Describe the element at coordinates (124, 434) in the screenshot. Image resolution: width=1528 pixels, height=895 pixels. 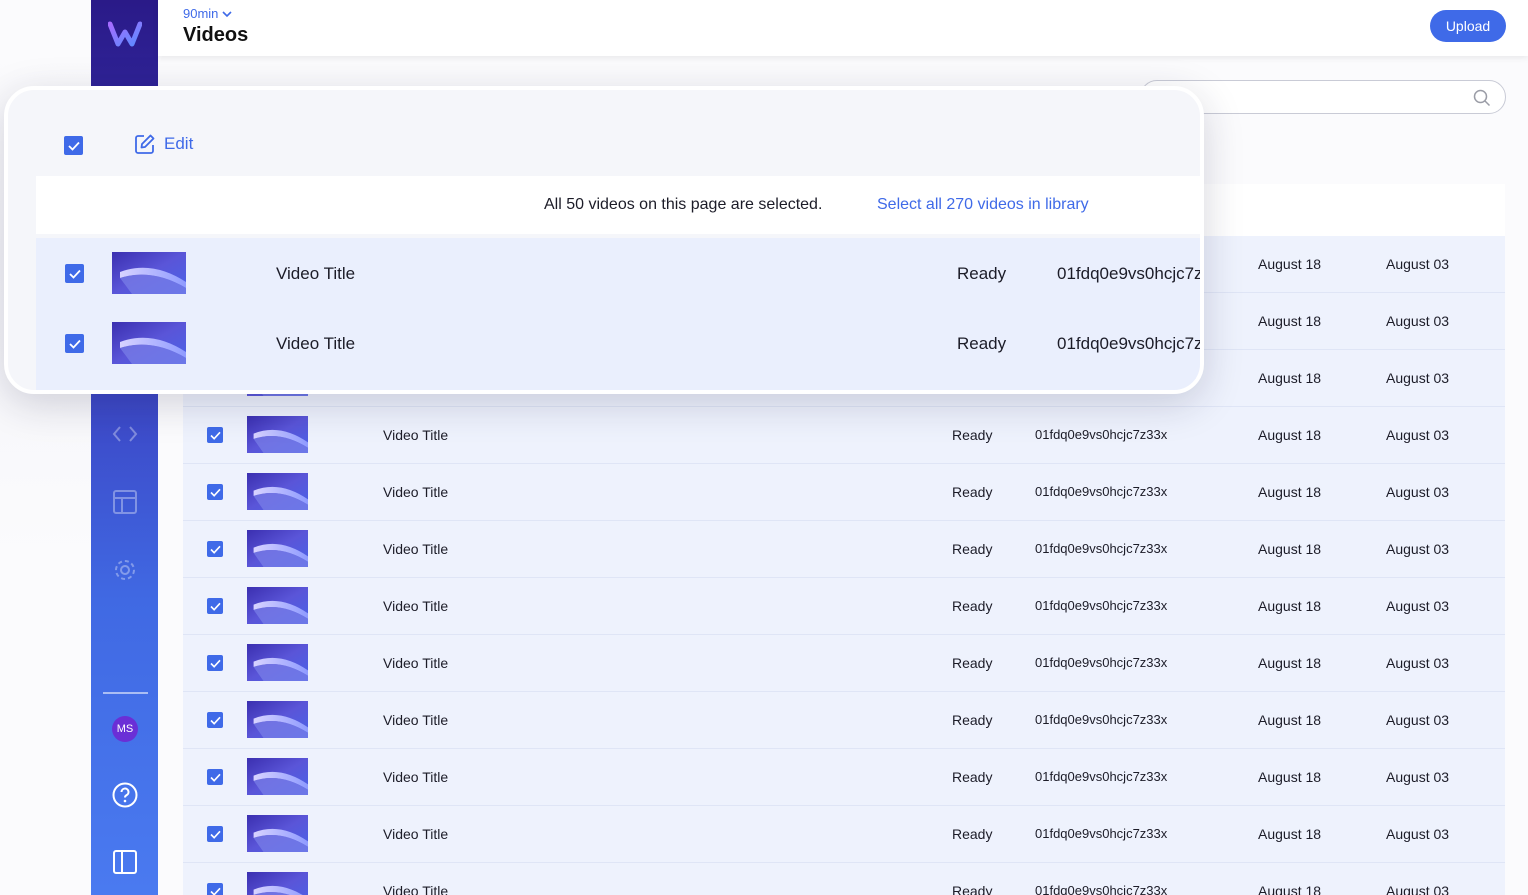
I see `code-icon` at that location.